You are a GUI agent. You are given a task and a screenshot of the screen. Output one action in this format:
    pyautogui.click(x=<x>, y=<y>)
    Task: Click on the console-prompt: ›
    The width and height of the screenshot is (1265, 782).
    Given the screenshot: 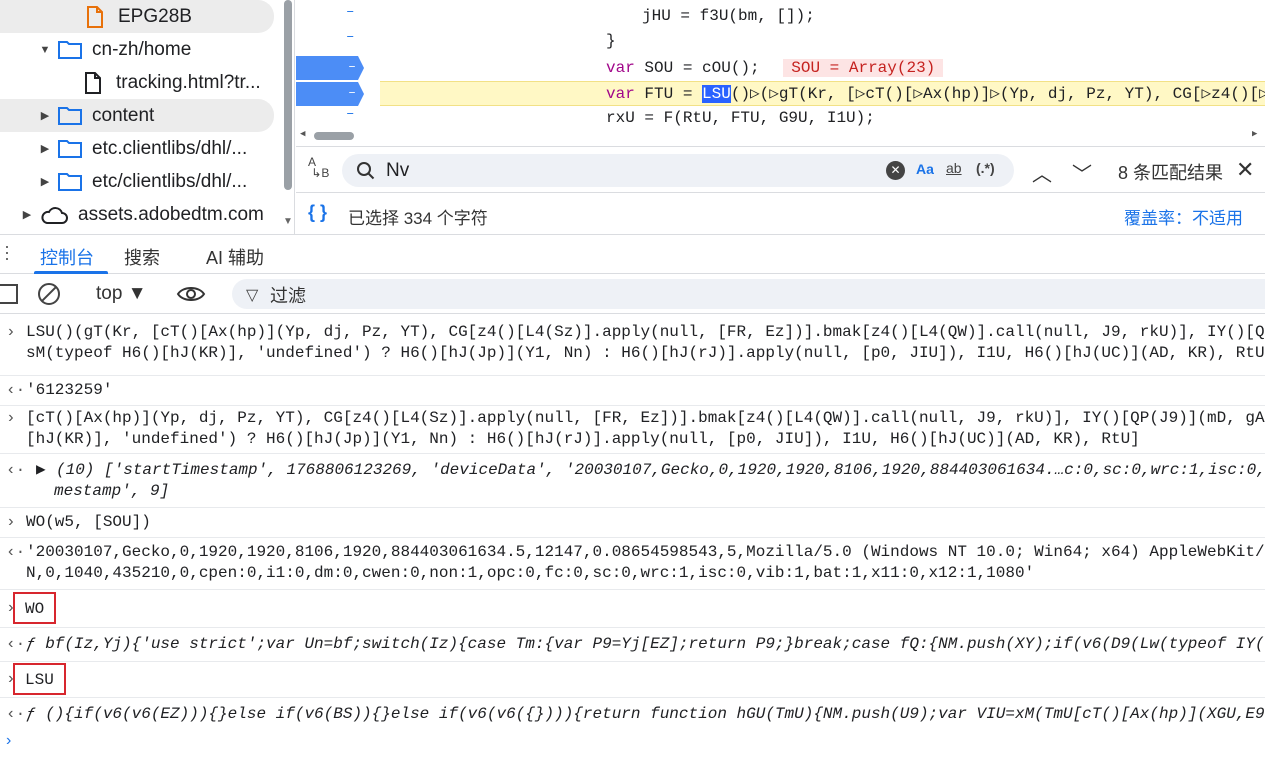 What is the action you would take?
    pyautogui.click(x=8, y=741)
    